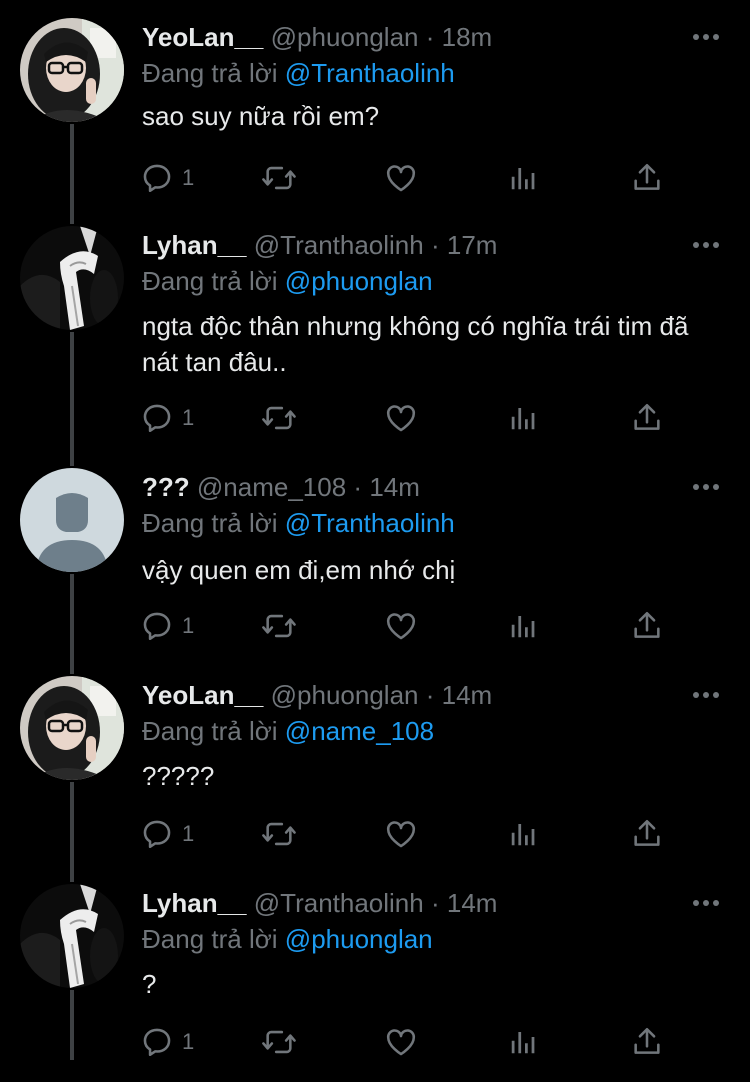 The image size is (750, 1082). What do you see at coordinates (149, 984) in the screenshot?
I see `tweet-text: ?` at bounding box center [149, 984].